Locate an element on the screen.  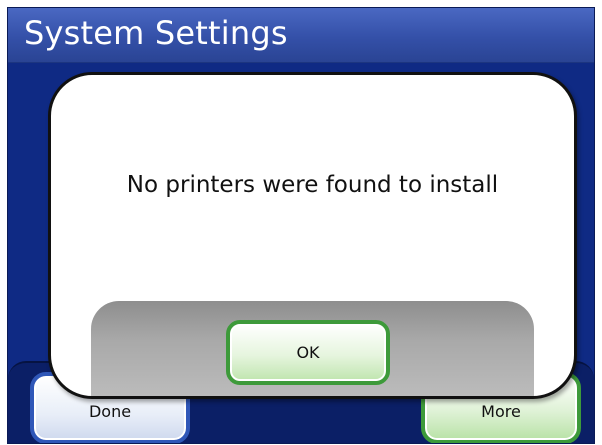
dialog-message: No printers were found to install is located at coordinates (312, 185).